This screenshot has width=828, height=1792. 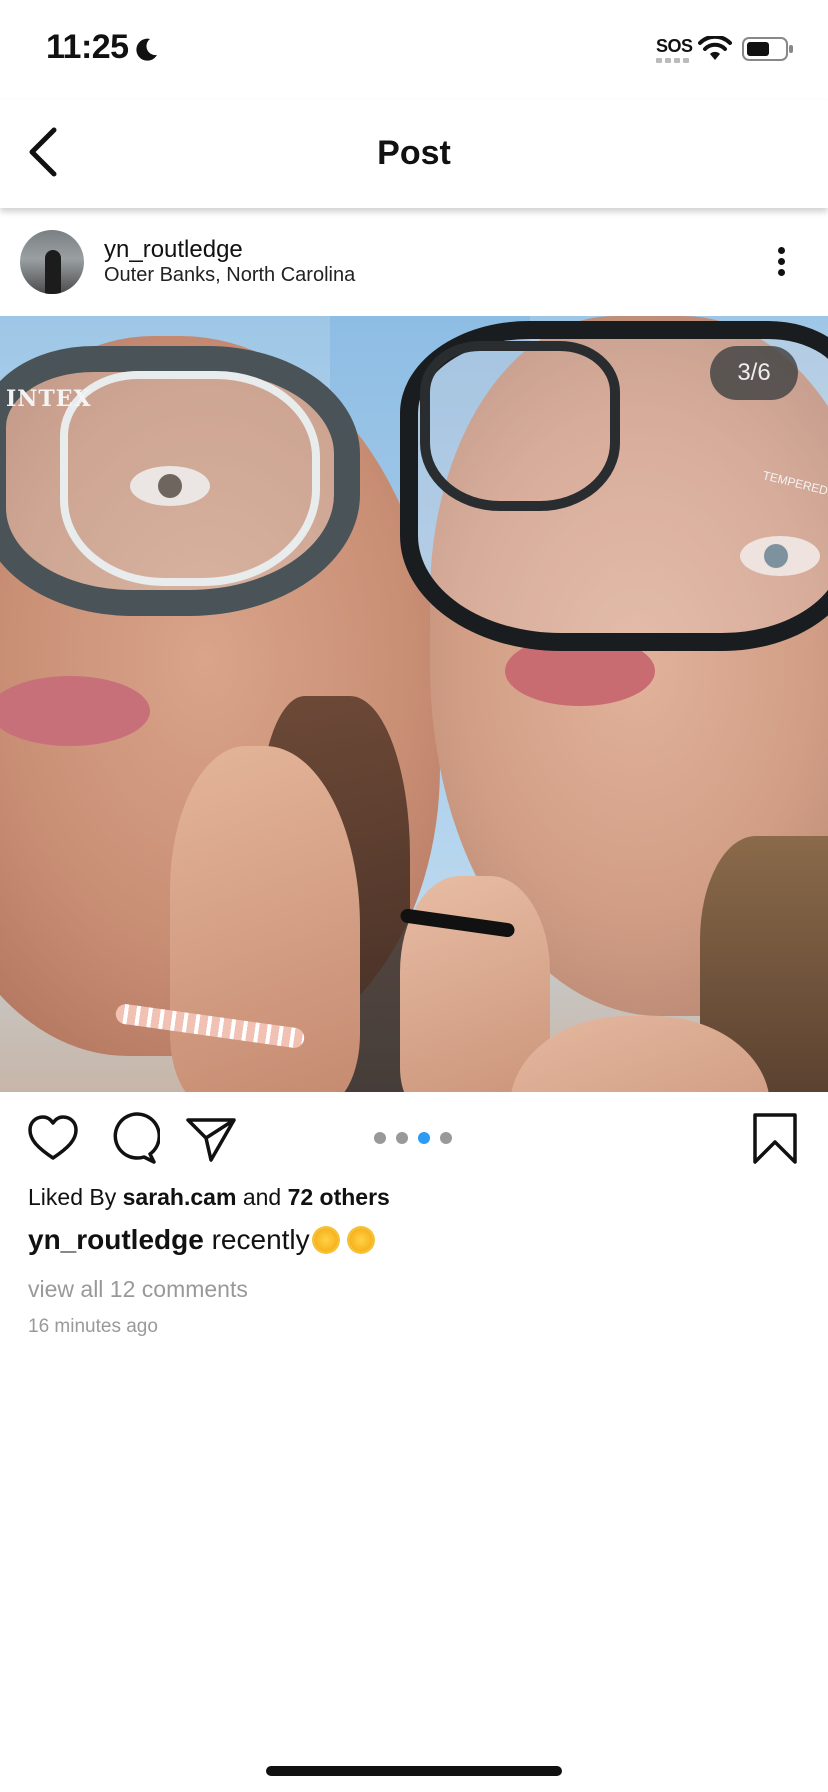 What do you see at coordinates (137, 1138) in the screenshot?
I see `comment-icon` at bounding box center [137, 1138].